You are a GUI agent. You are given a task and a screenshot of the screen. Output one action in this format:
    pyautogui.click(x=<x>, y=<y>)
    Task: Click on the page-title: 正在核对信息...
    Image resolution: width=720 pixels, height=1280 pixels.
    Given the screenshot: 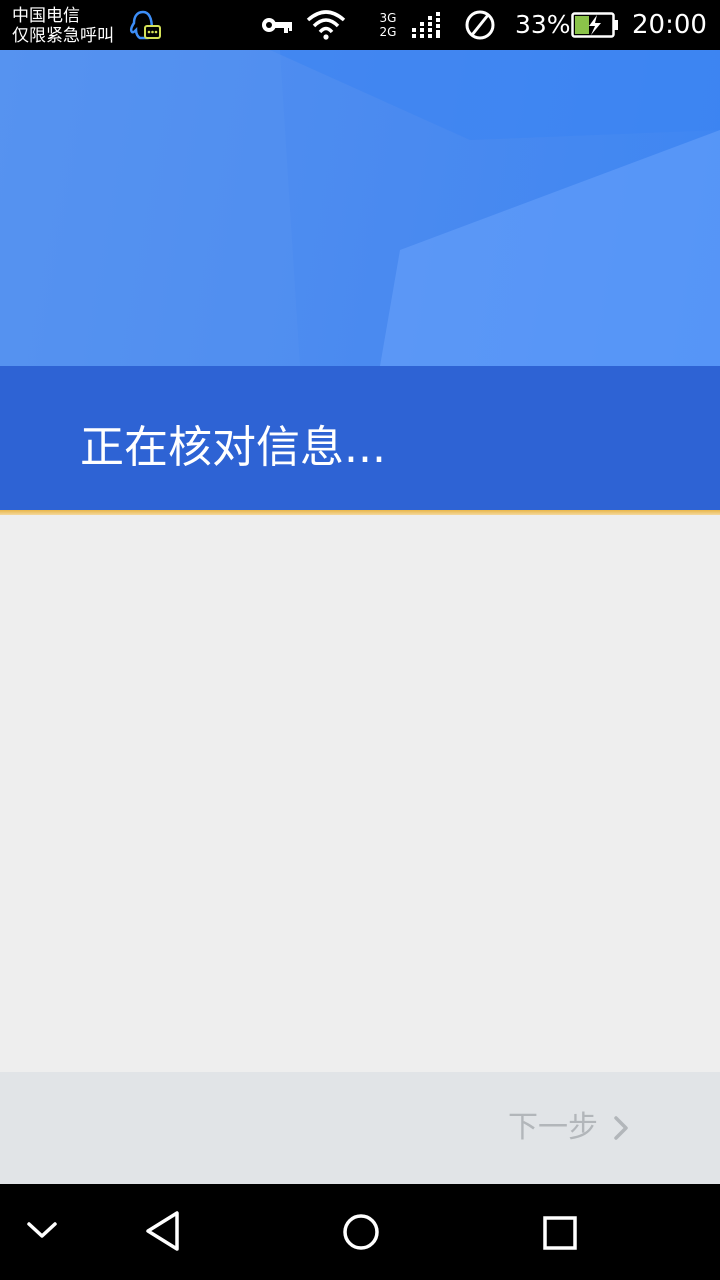 What is the action you would take?
    pyautogui.click(x=233, y=447)
    